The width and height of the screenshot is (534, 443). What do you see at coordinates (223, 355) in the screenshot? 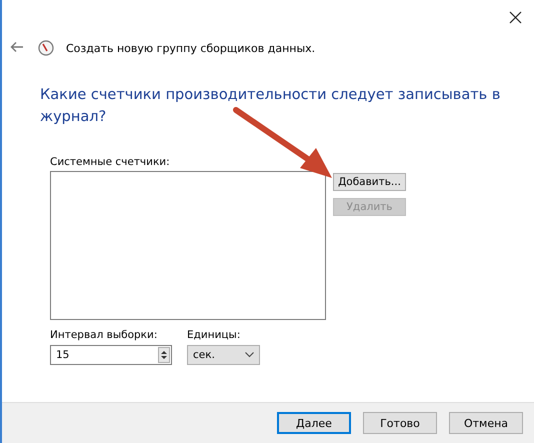
I see `units-dropdown: сек.` at bounding box center [223, 355].